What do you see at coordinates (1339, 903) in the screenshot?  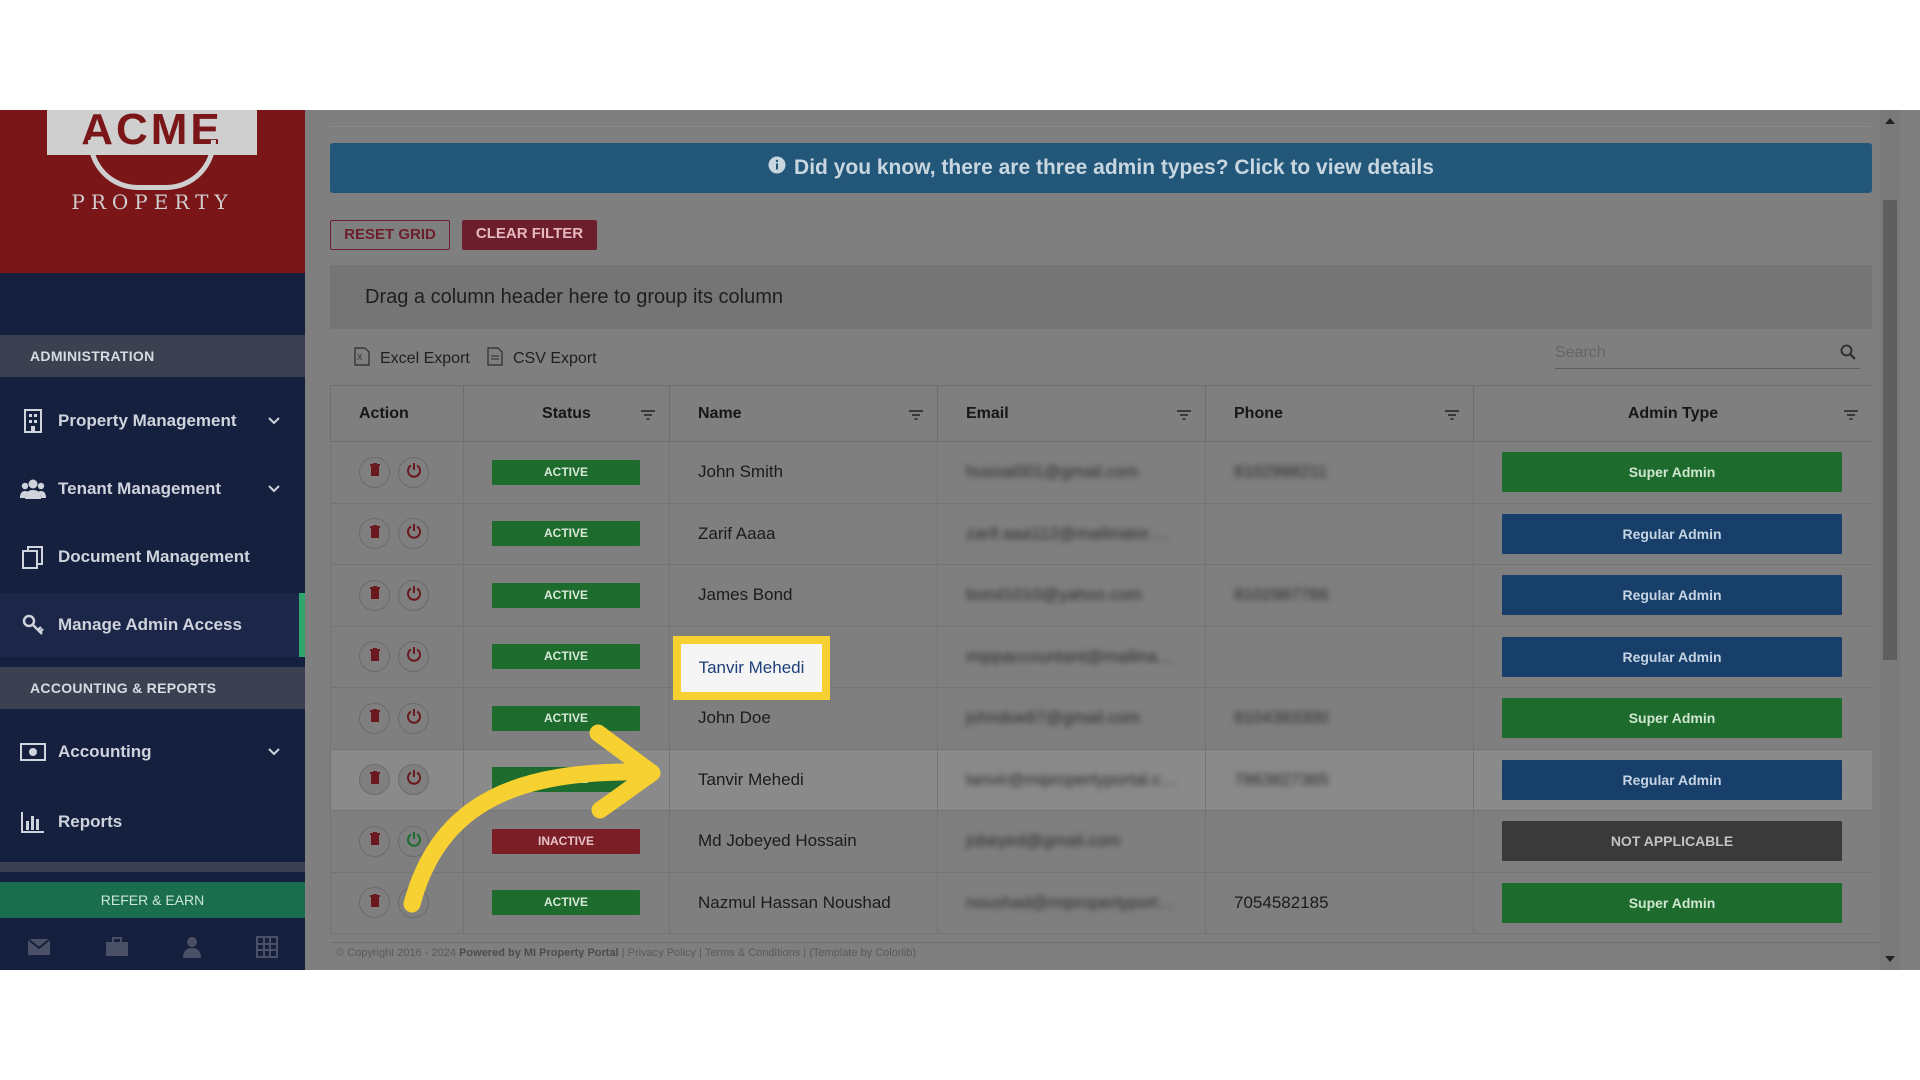 I see `phone-cell: 7054582185` at bounding box center [1339, 903].